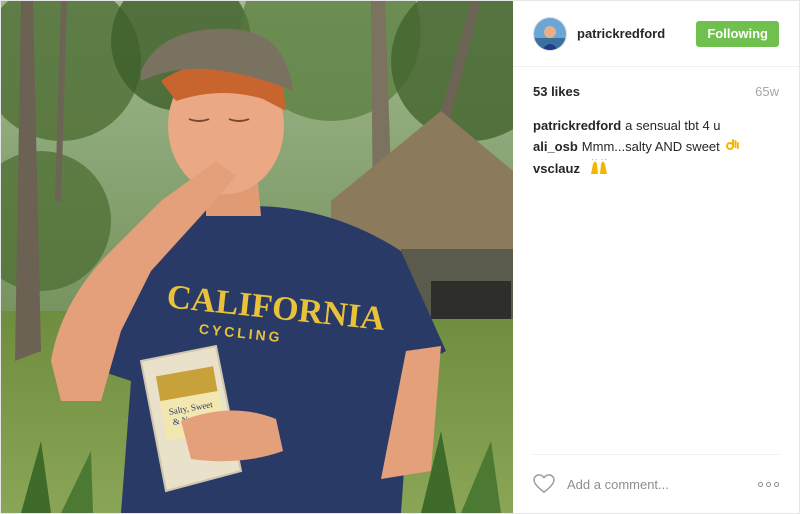 Image resolution: width=800 pixels, height=514 pixels. What do you see at coordinates (656, 91) in the screenshot?
I see `post-meta: 53 likes 65w` at bounding box center [656, 91].